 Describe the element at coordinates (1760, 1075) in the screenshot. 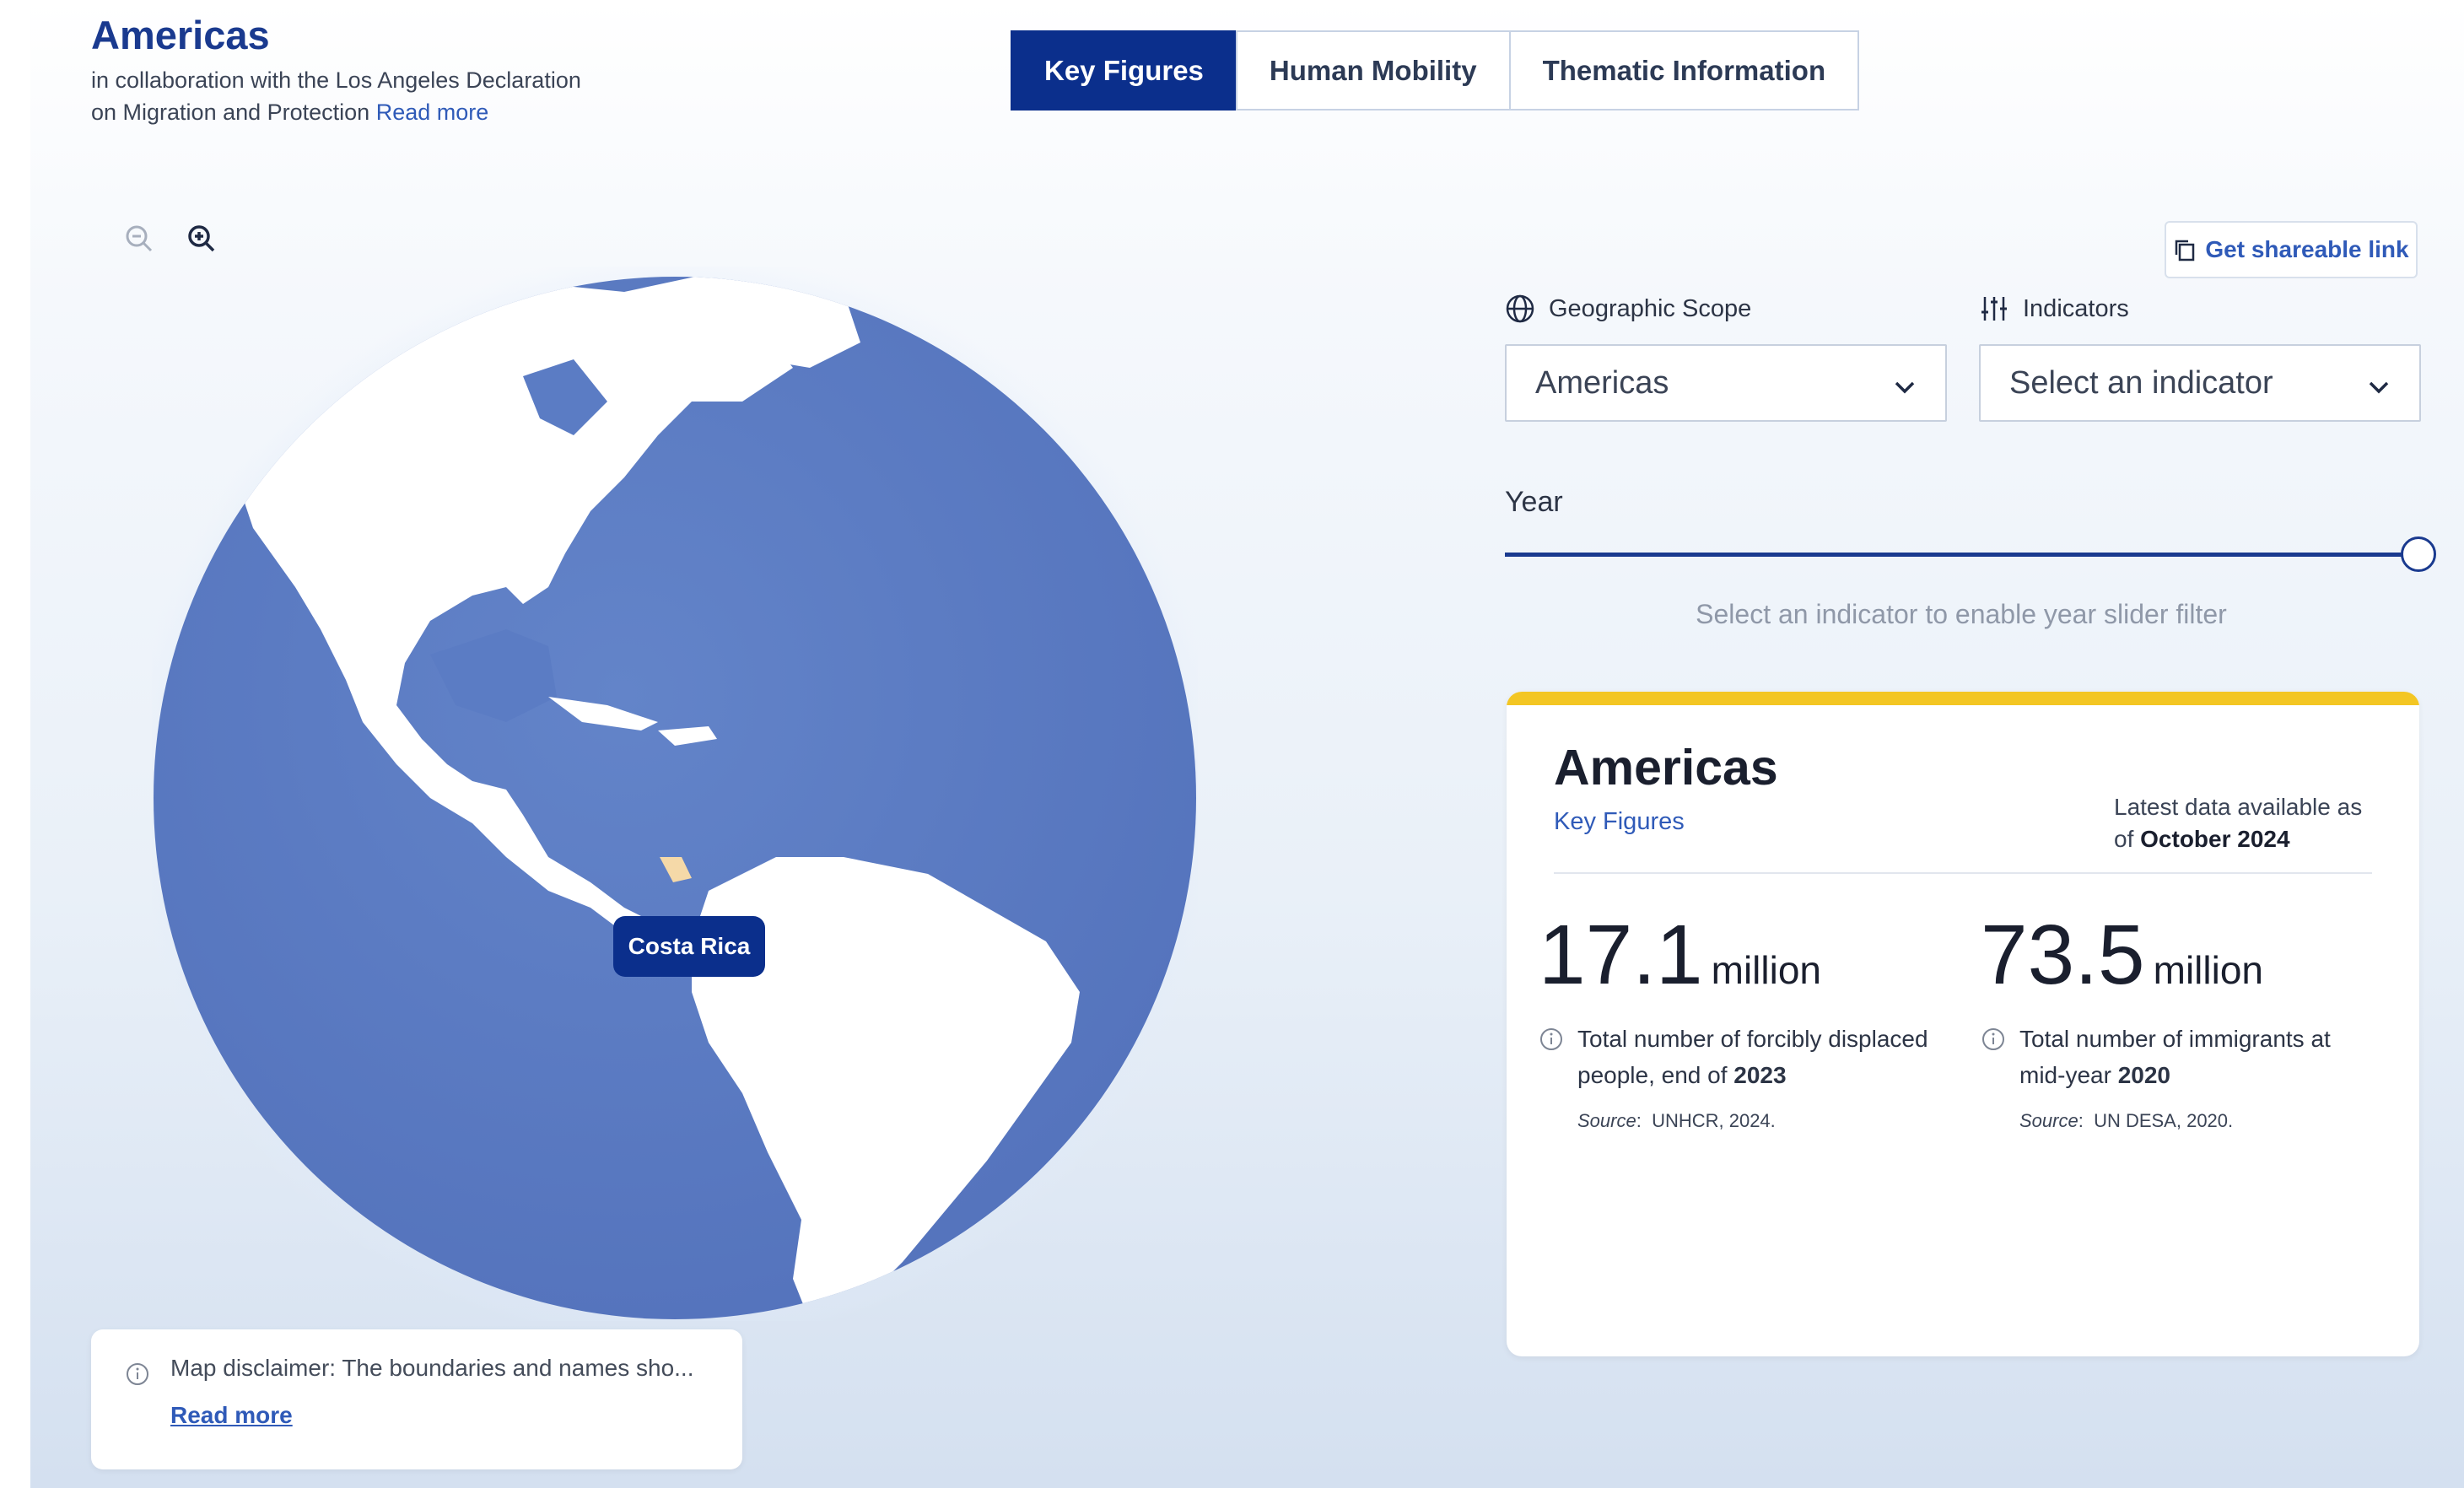

I see `figure-year: 2023` at that location.